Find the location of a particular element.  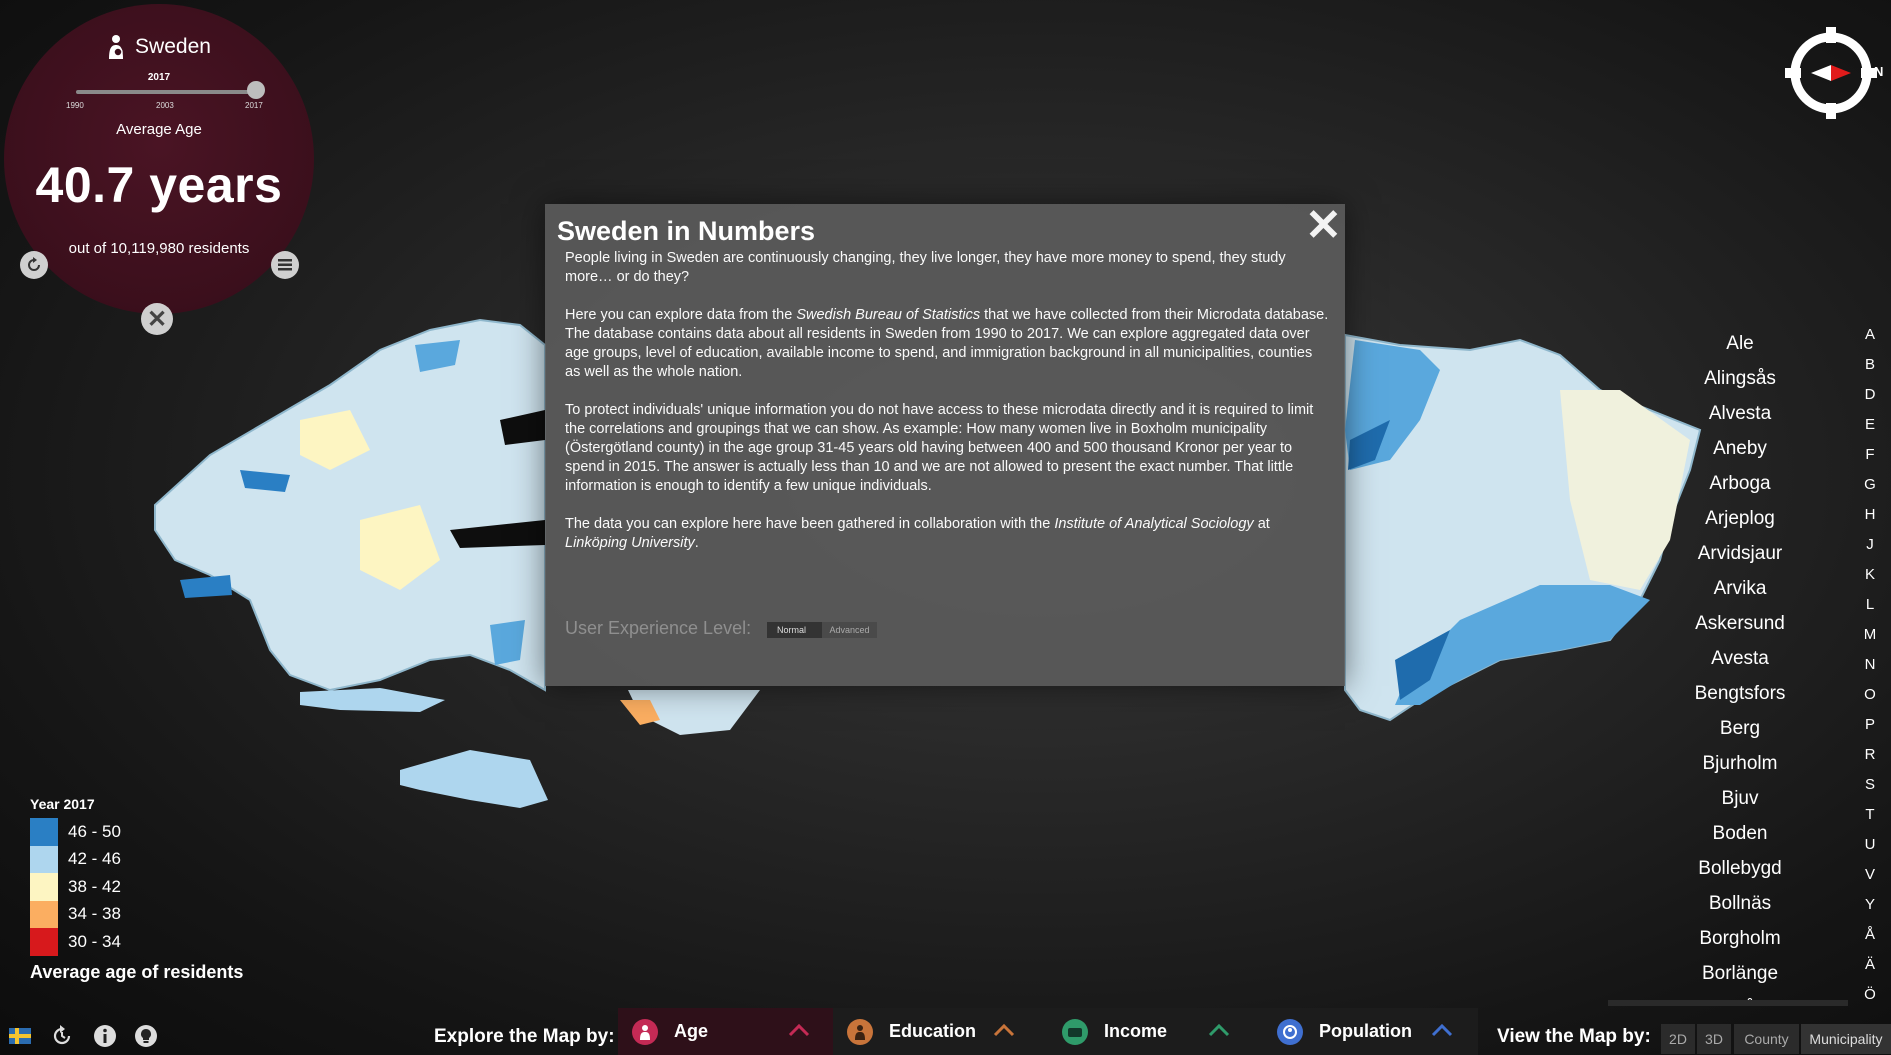

alphabet-index: ABDEFGHJKLMNOPRSTUVYÅÄÖ is located at coordinates (1870, 665).